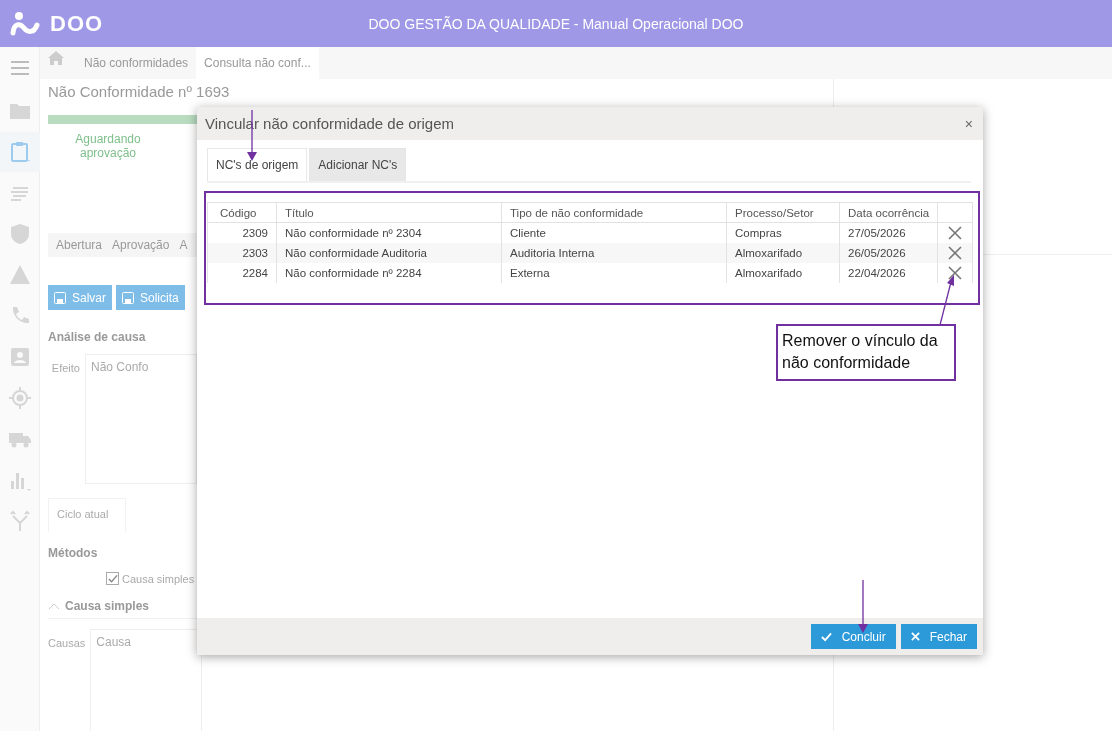 Image resolution: width=1112 pixels, height=731 pixels. Describe the element at coordinates (67, 643) in the screenshot. I see `field-label: Causas` at that location.